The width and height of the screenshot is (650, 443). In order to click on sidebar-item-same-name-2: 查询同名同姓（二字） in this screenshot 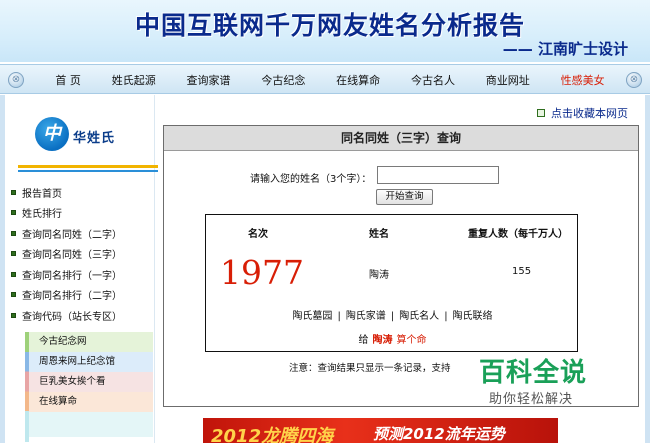, I will do `click(82, 233)`.